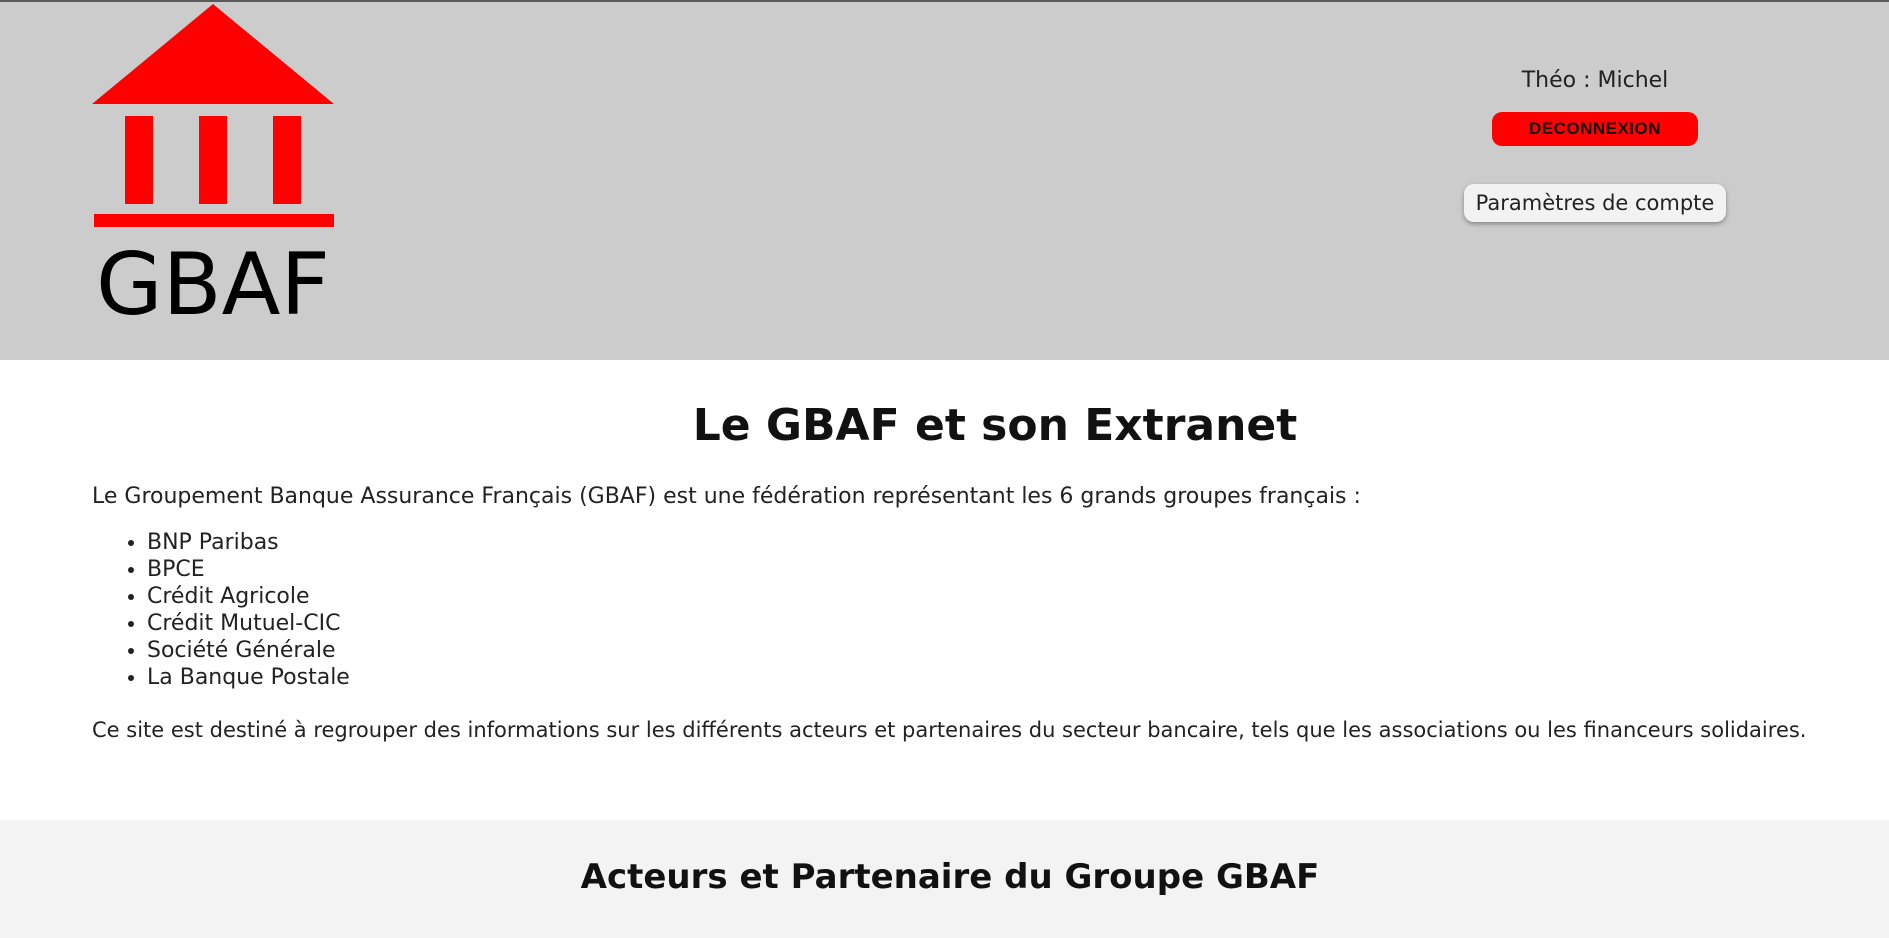 This screenshot has height=938, width=1889. I want to click on list-item: BNP Paribas, so click(248, 542).